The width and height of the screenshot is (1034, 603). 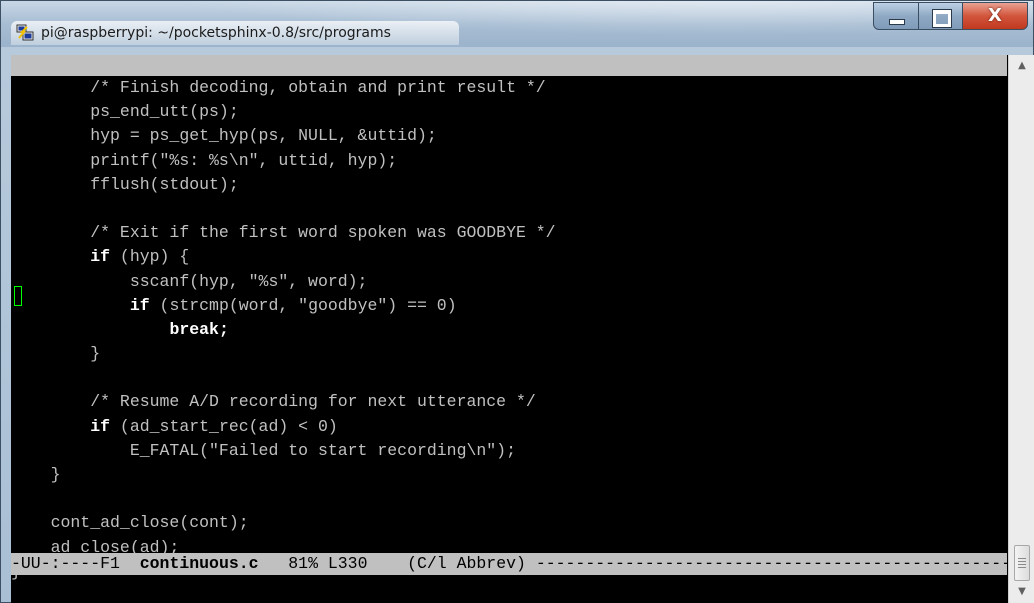 What do you see at coordinates (199, 329) in the screenshot?
I see `code-keyword: break;` at bounding box center [199, 329].